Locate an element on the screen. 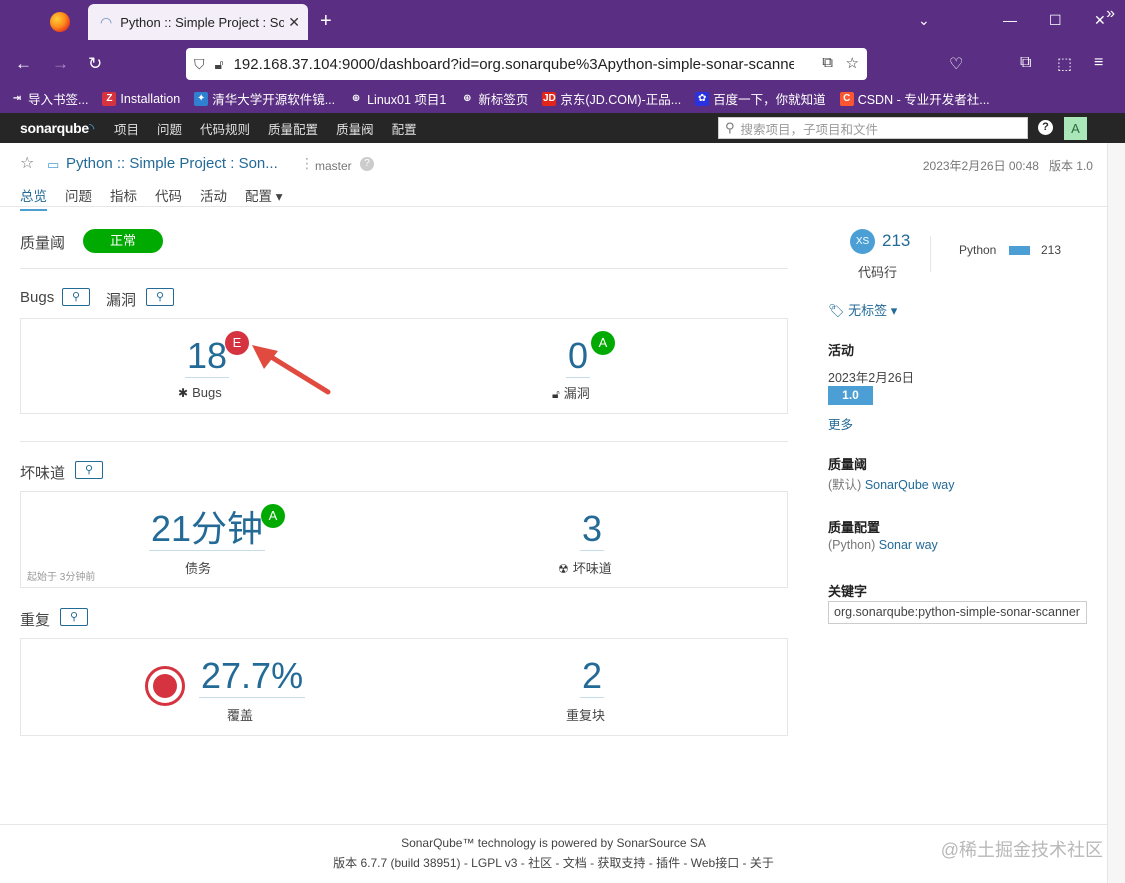 This screenshot has height=883, width=1125. quality-gate-status: 正常 is located at coordinates (123, 241).